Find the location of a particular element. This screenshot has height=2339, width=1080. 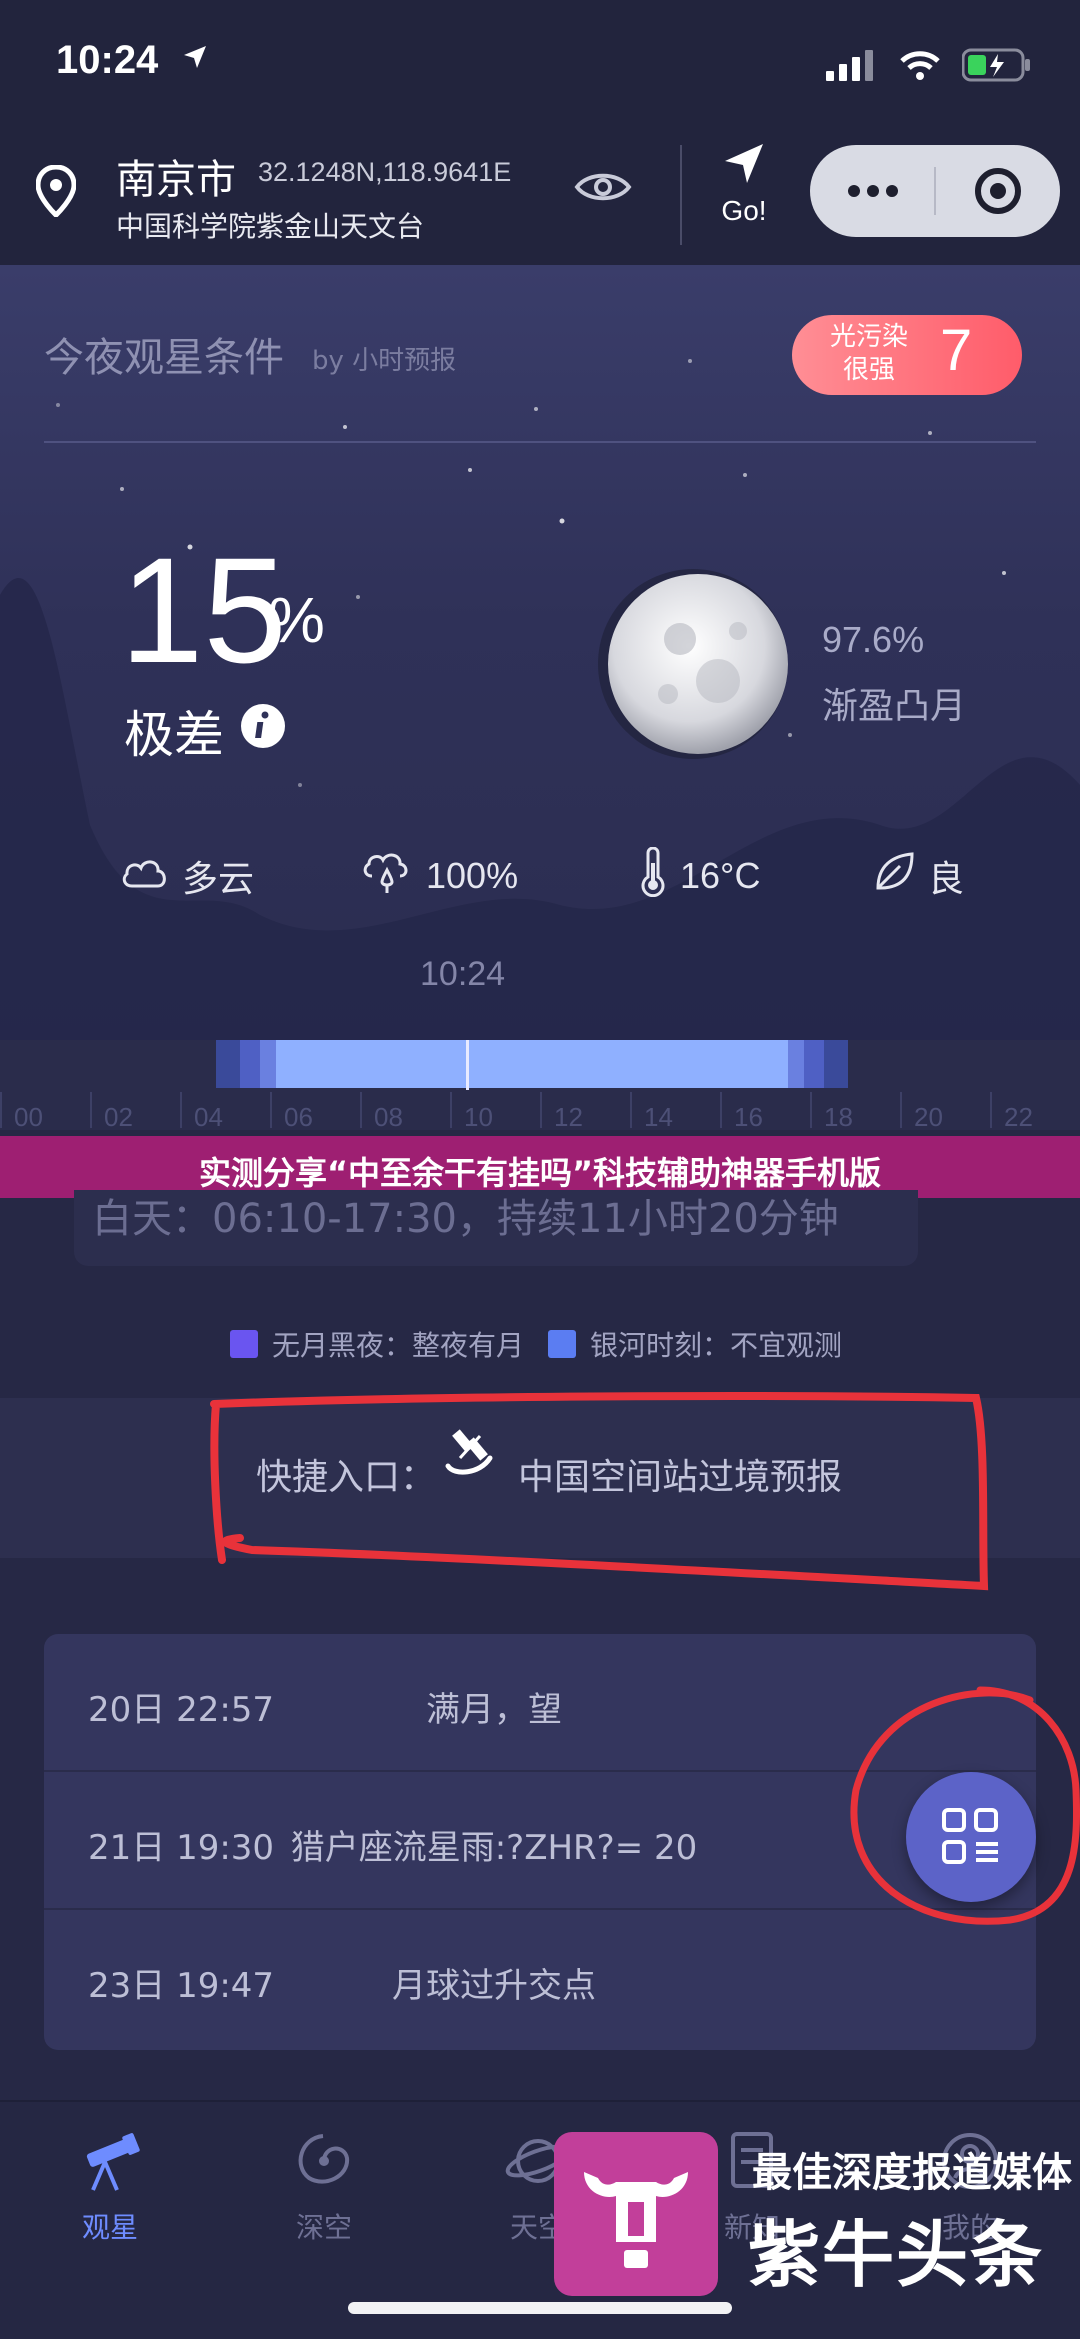

light-pollution-value: 7 is located at coordinates (956, 350).